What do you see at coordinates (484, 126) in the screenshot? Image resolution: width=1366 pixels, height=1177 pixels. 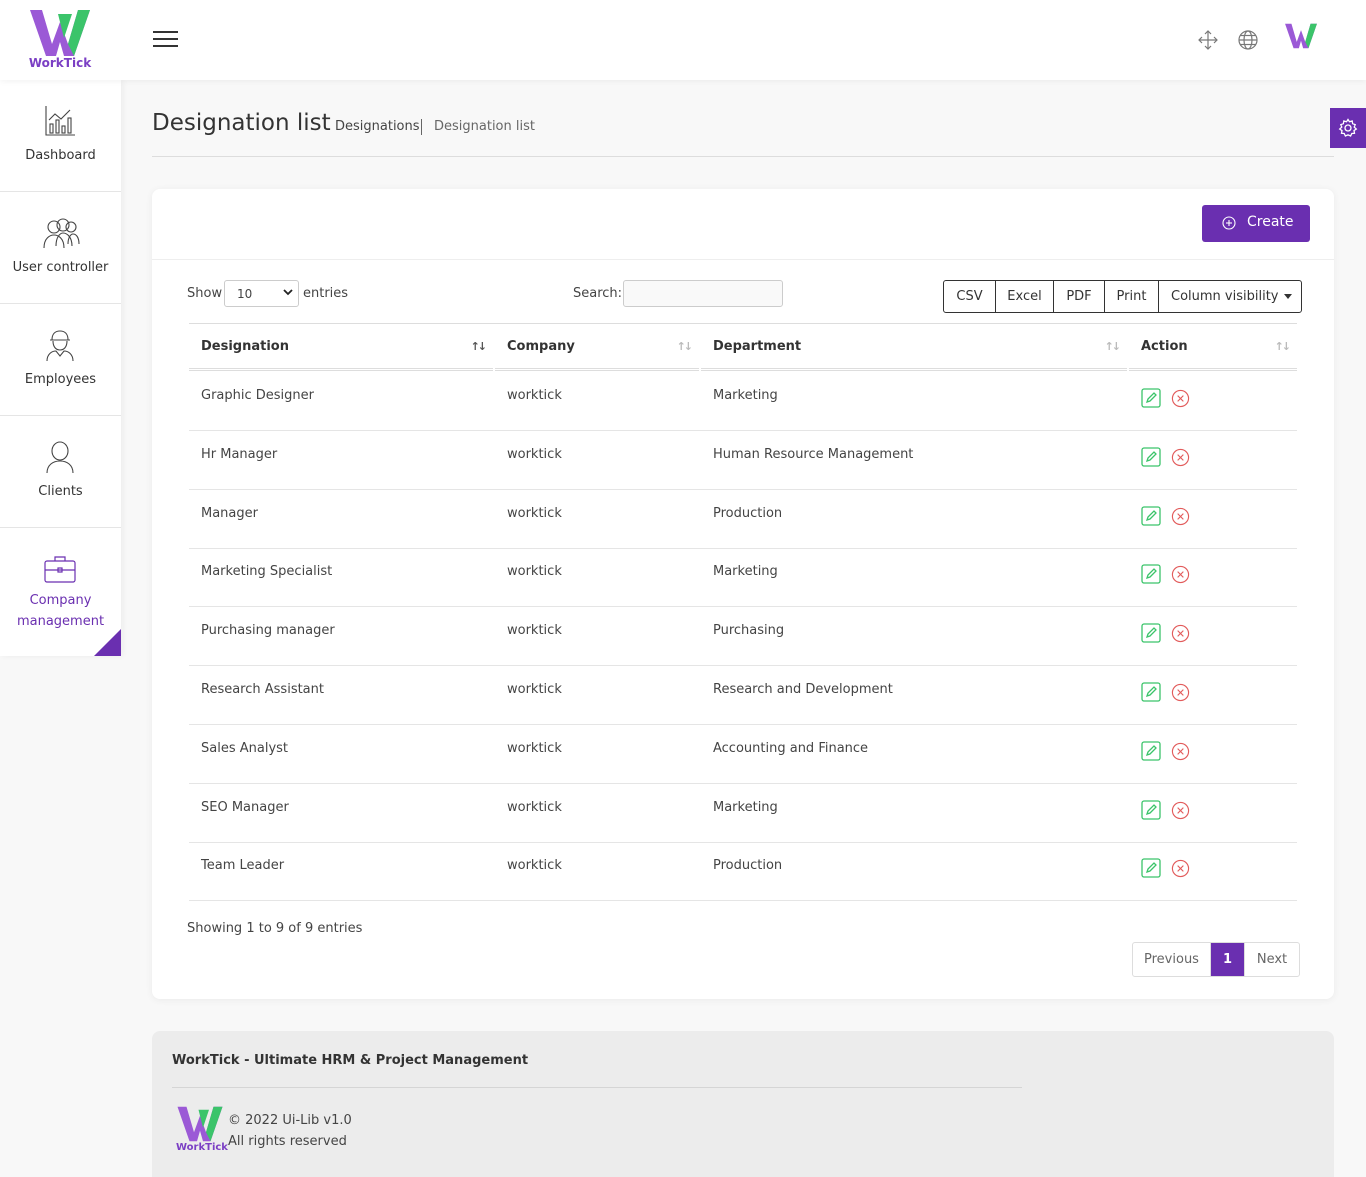 I see `breadcrumb-current: Designation list` at bounding box center [484, 126].